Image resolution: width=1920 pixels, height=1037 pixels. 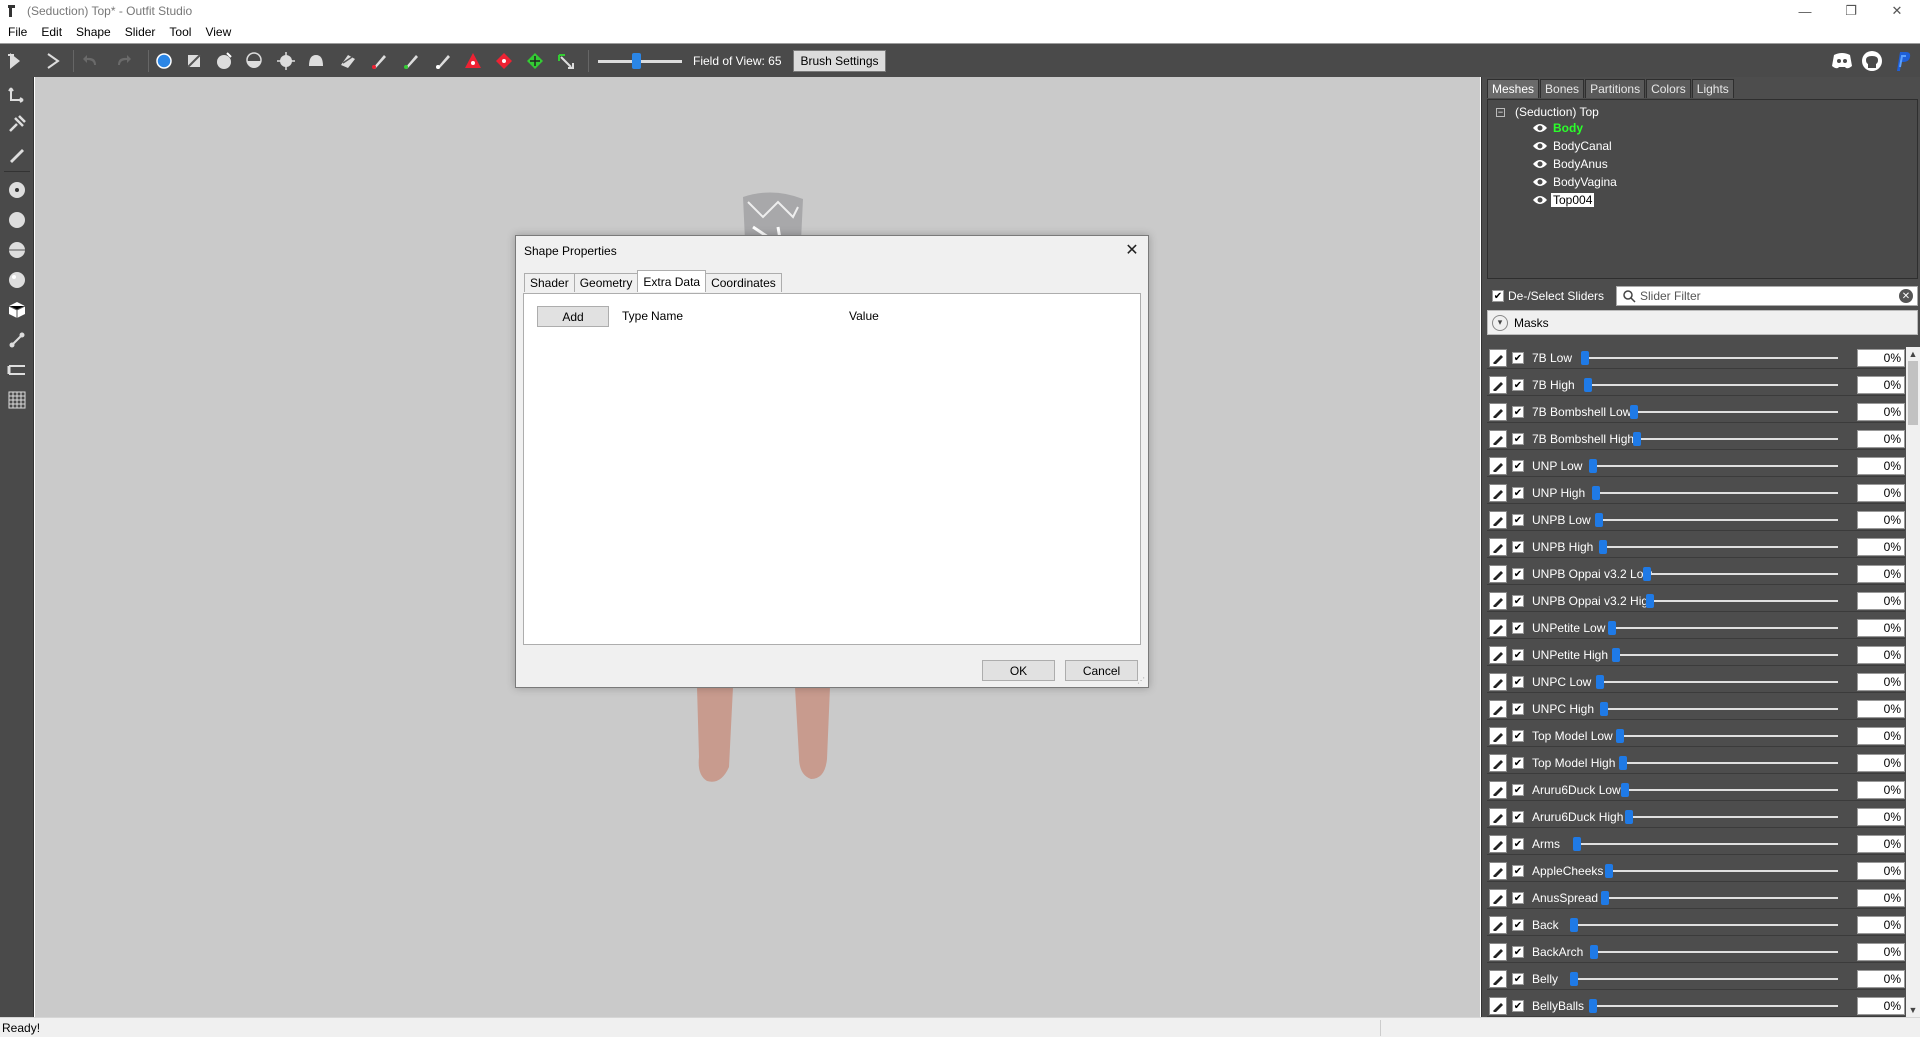 I want to click on scroll-thumb, so click(x=1913, y=393).